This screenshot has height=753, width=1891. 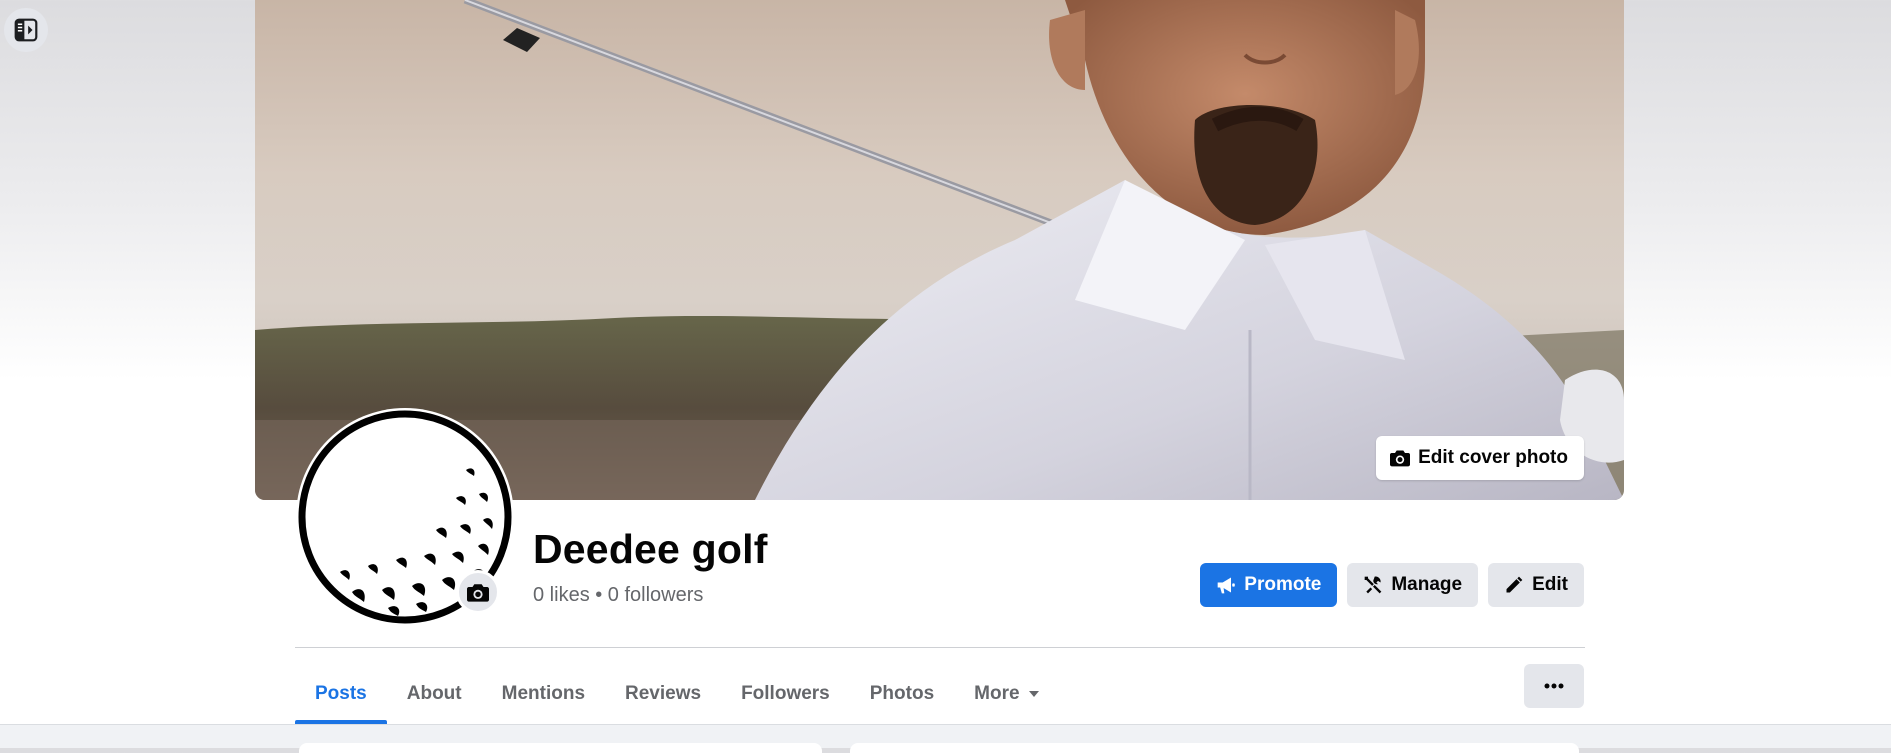 What do you see at coordinates (1214, 748) in the screenshot?
I see `feed-card-right` at bounding box center [1214, 748].